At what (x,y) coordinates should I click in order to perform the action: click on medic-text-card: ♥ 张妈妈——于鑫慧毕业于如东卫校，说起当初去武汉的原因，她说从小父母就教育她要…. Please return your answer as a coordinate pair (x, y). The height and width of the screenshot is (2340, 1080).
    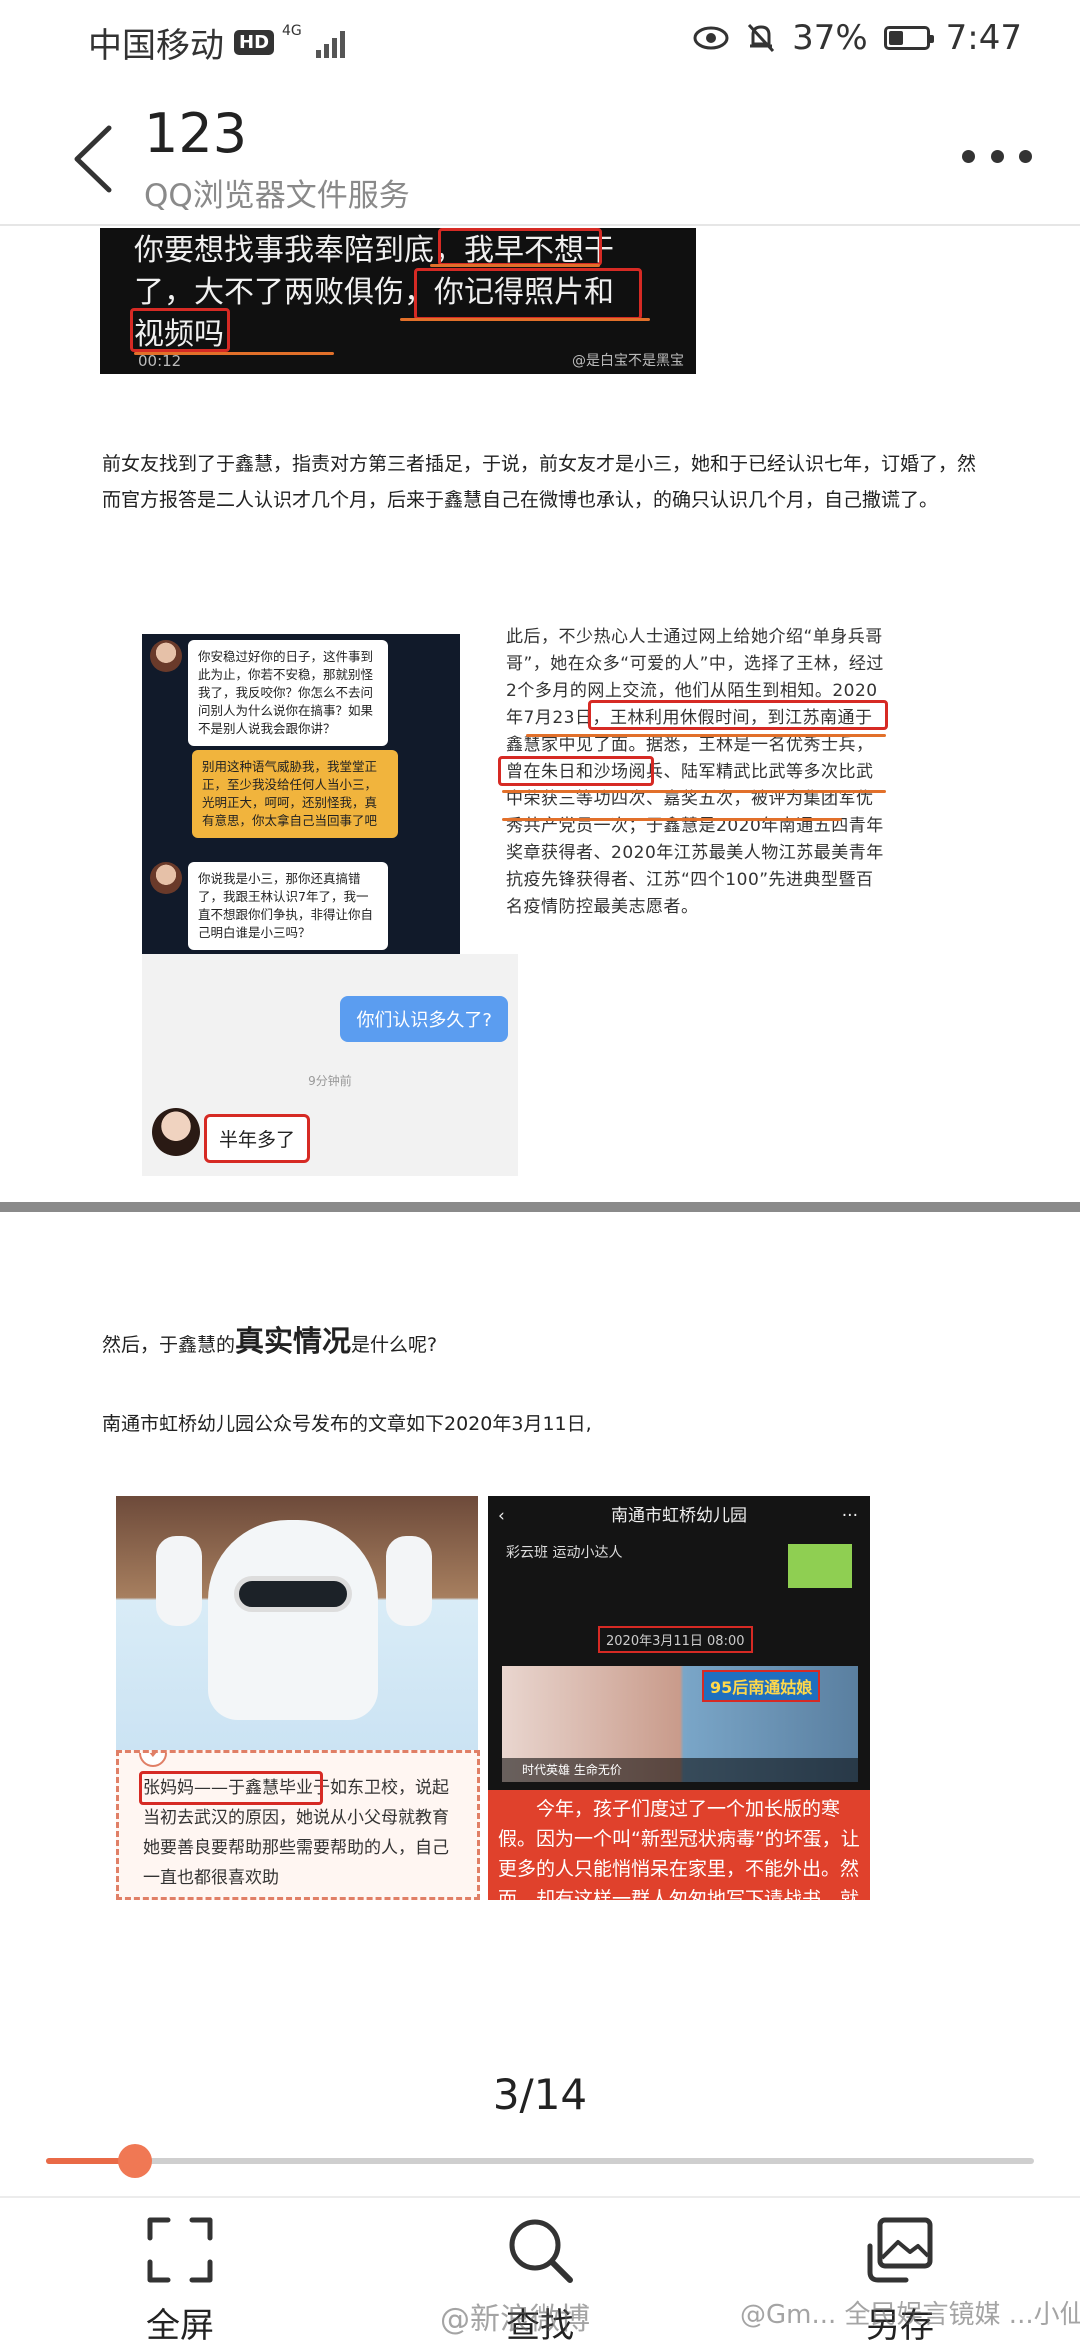
    Looking at the image, I should click on (298, 1825).